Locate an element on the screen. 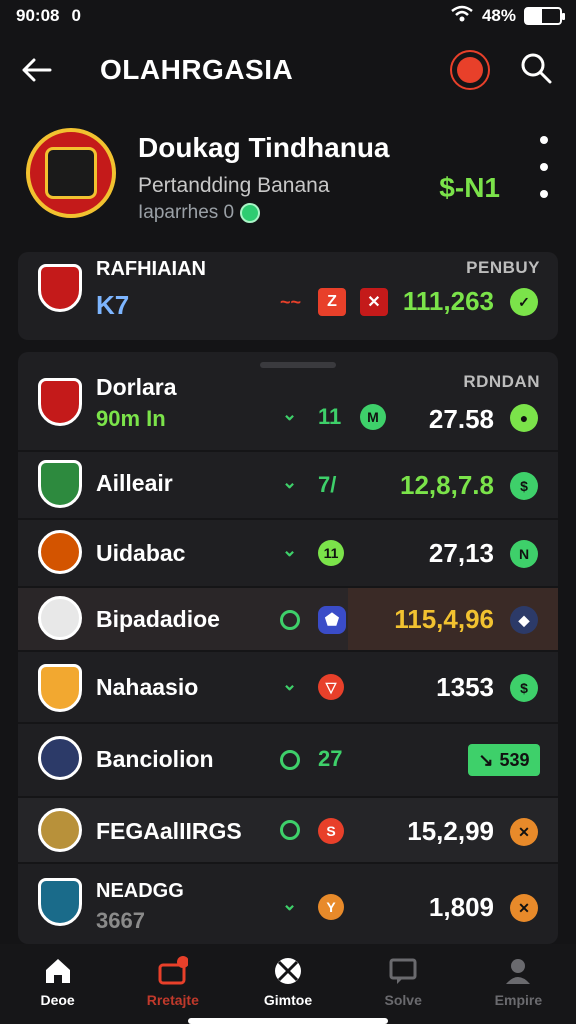 This screenshot has height=1024, width=576. more-options-icon is located at coordinates (544, 167).